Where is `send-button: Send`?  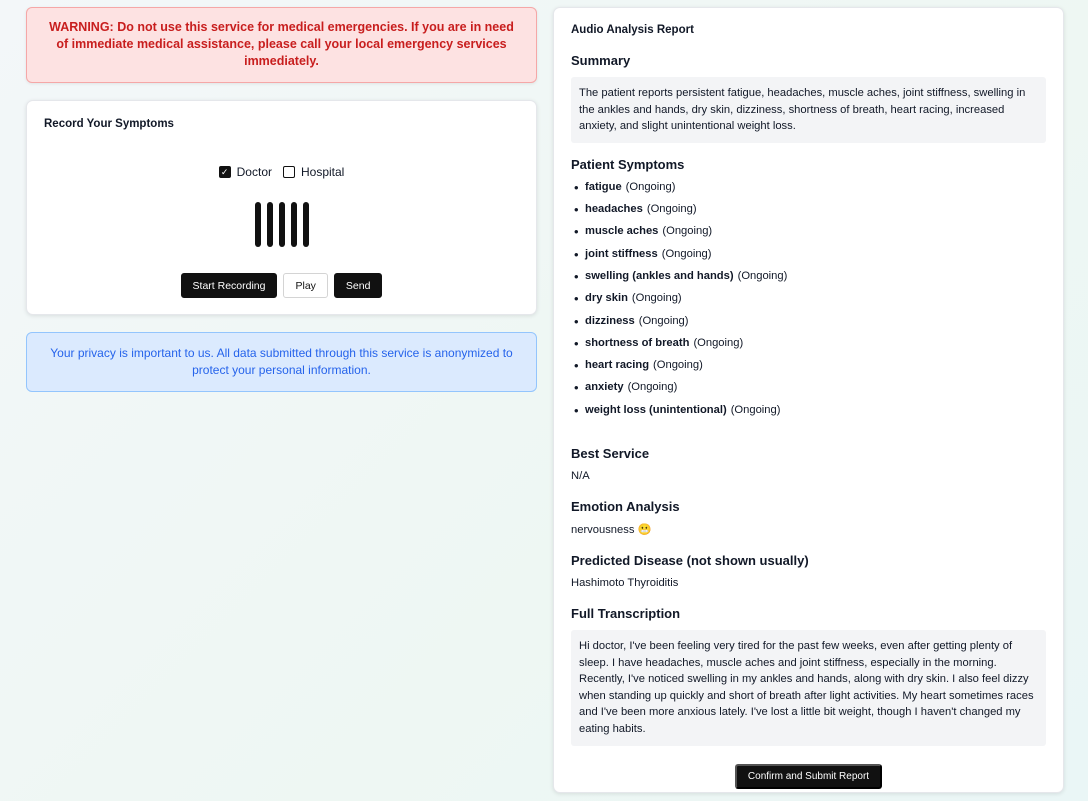
send-button: Send is located at coordinates (358, 285).